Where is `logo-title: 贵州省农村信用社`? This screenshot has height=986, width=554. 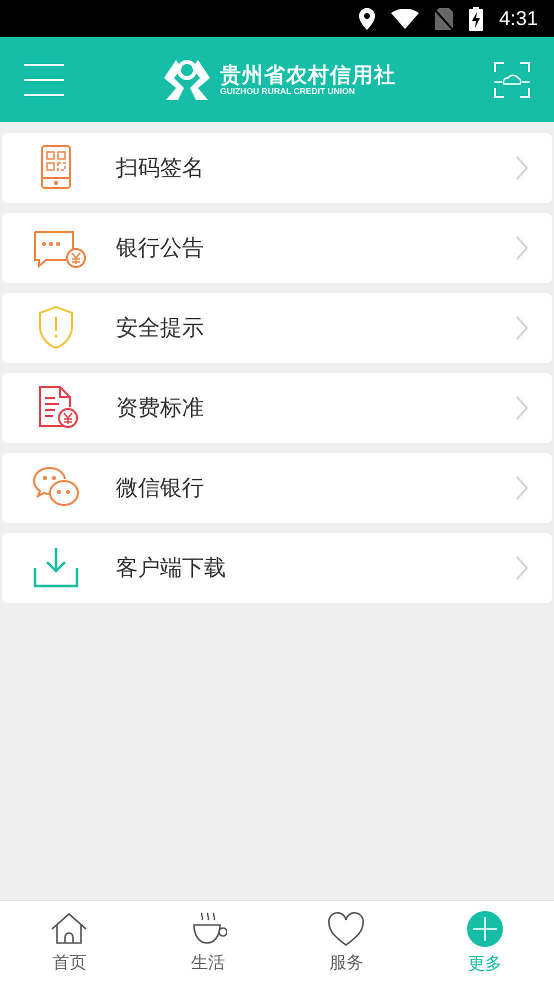
logo-title: 贵州省农村信用社 is located at coordinates (308, 75).